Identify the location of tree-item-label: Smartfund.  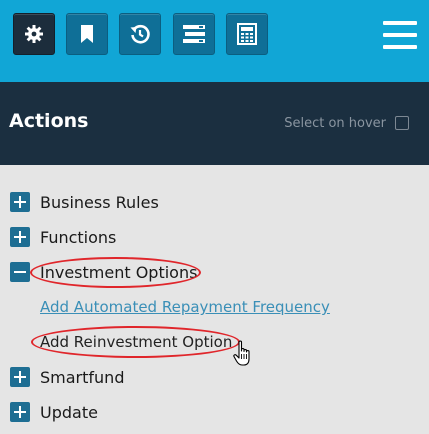
(82, 377).